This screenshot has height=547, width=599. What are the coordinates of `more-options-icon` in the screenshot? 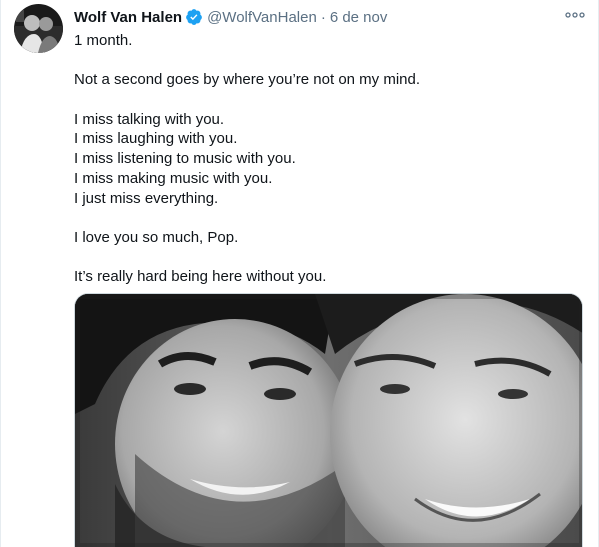 It's located at (575, 15).